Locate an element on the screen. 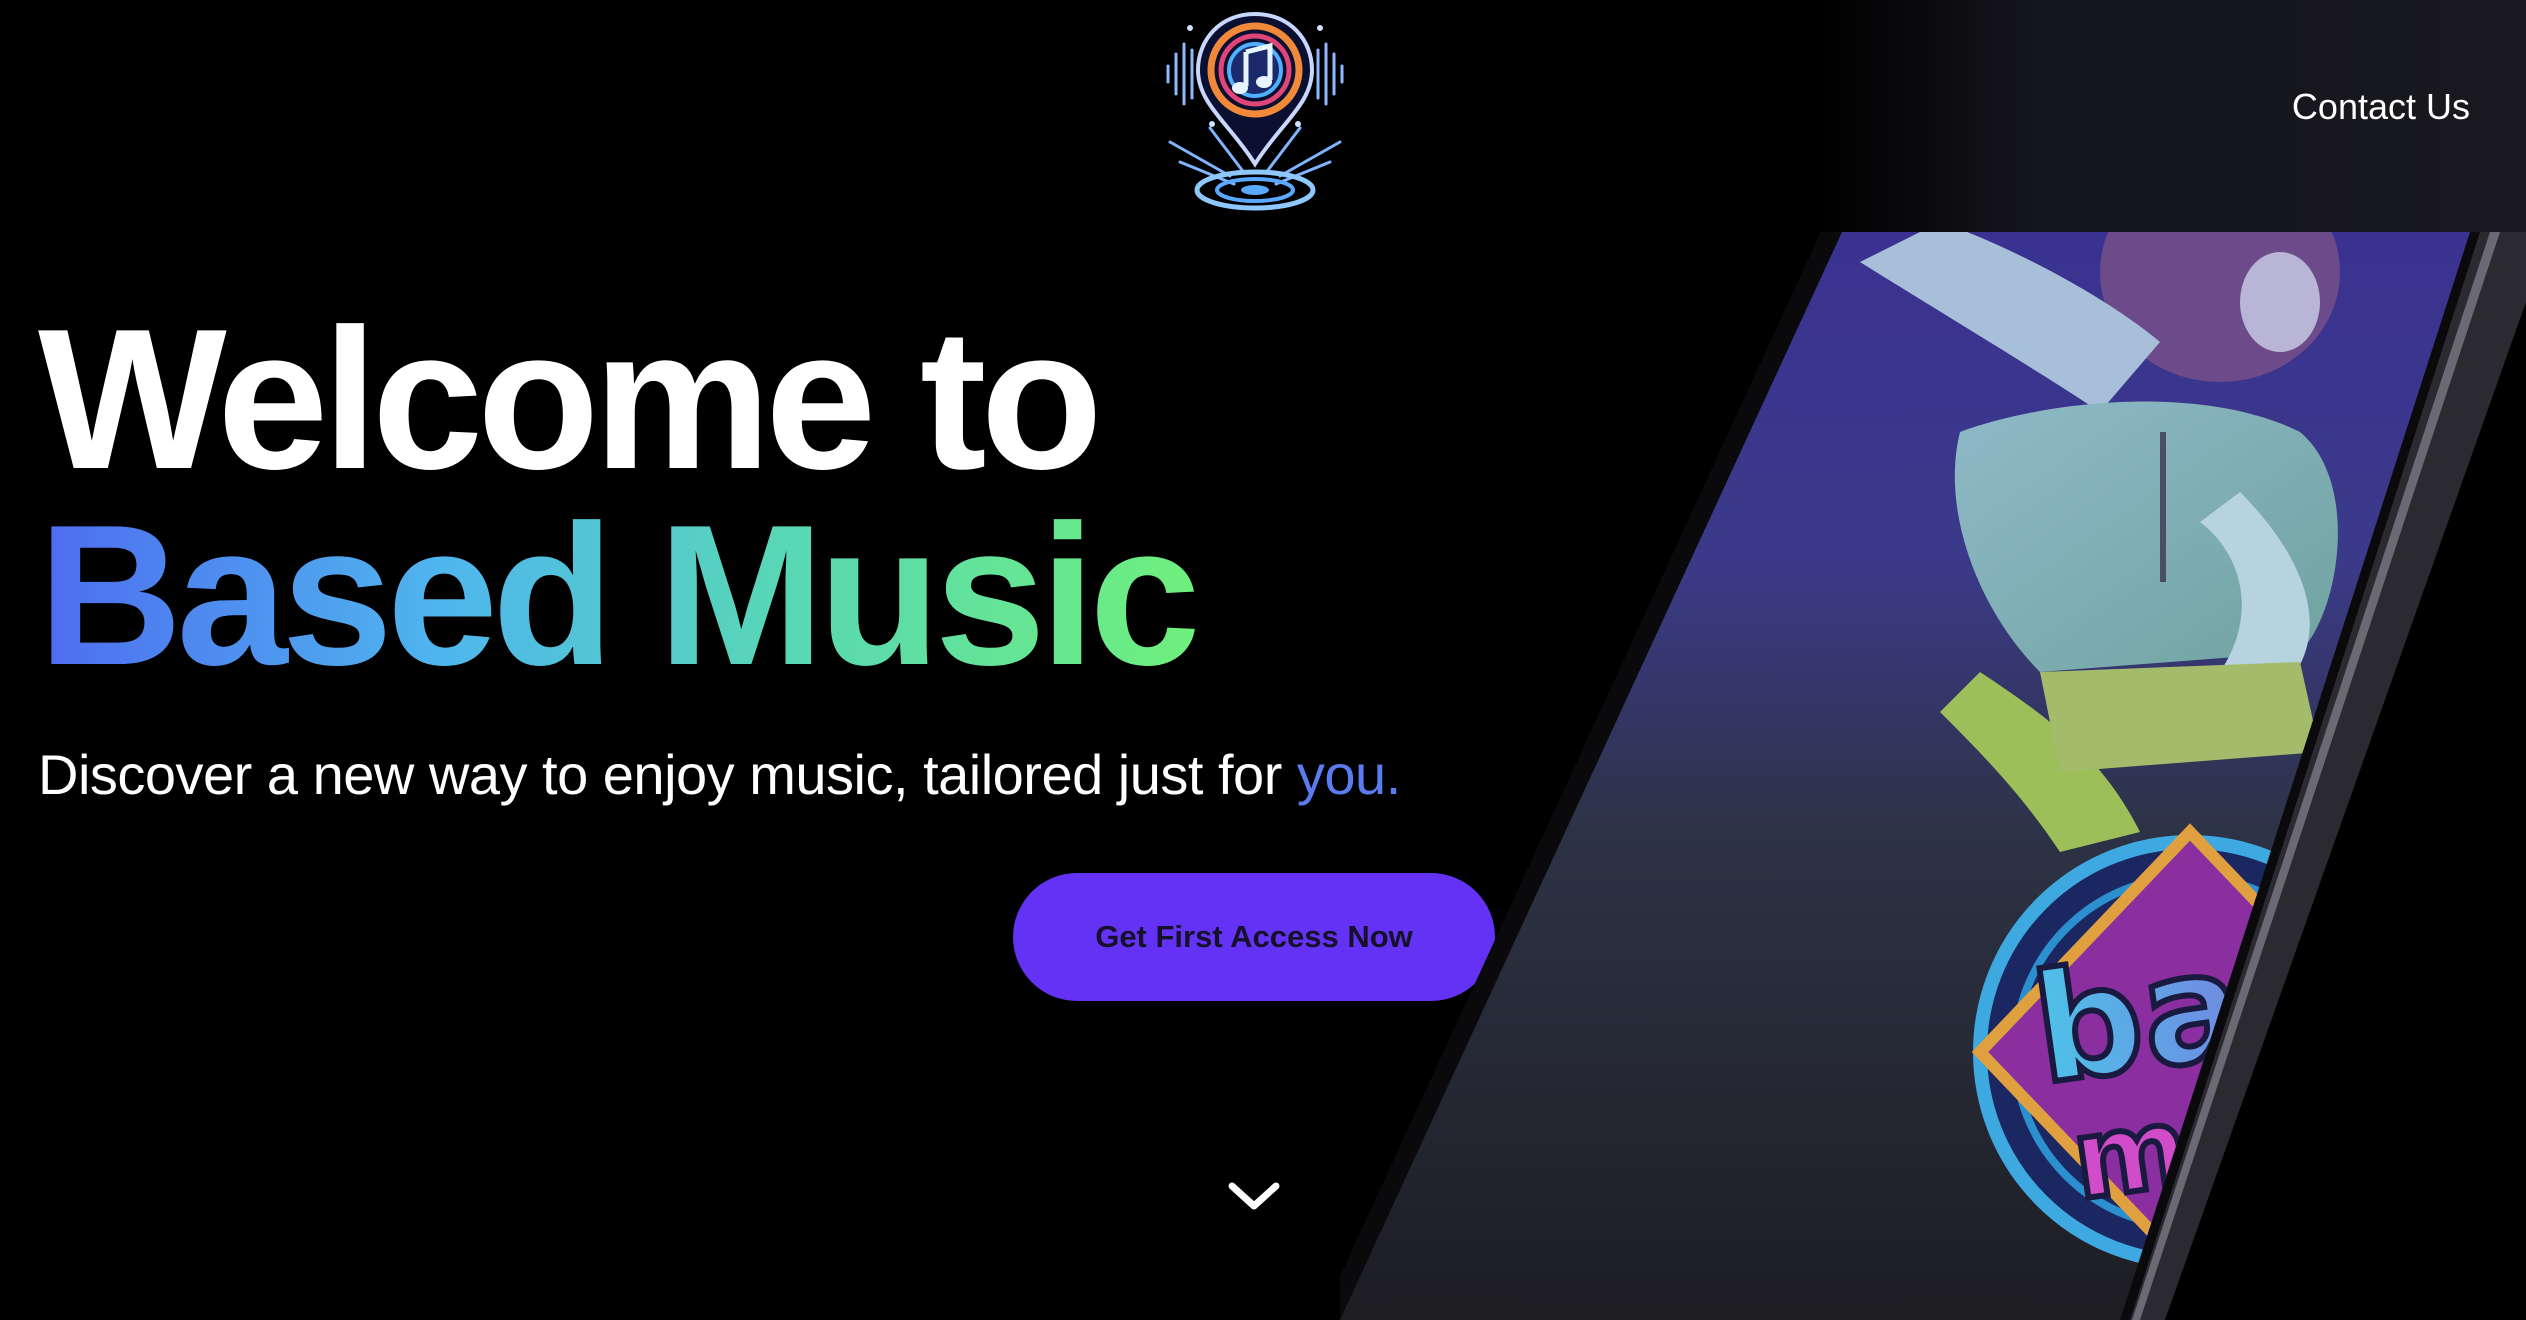 The width and height of the screenshot is (2526, 1320). header-nav-bar: Contact Us is located at coordinates (2173, 116).